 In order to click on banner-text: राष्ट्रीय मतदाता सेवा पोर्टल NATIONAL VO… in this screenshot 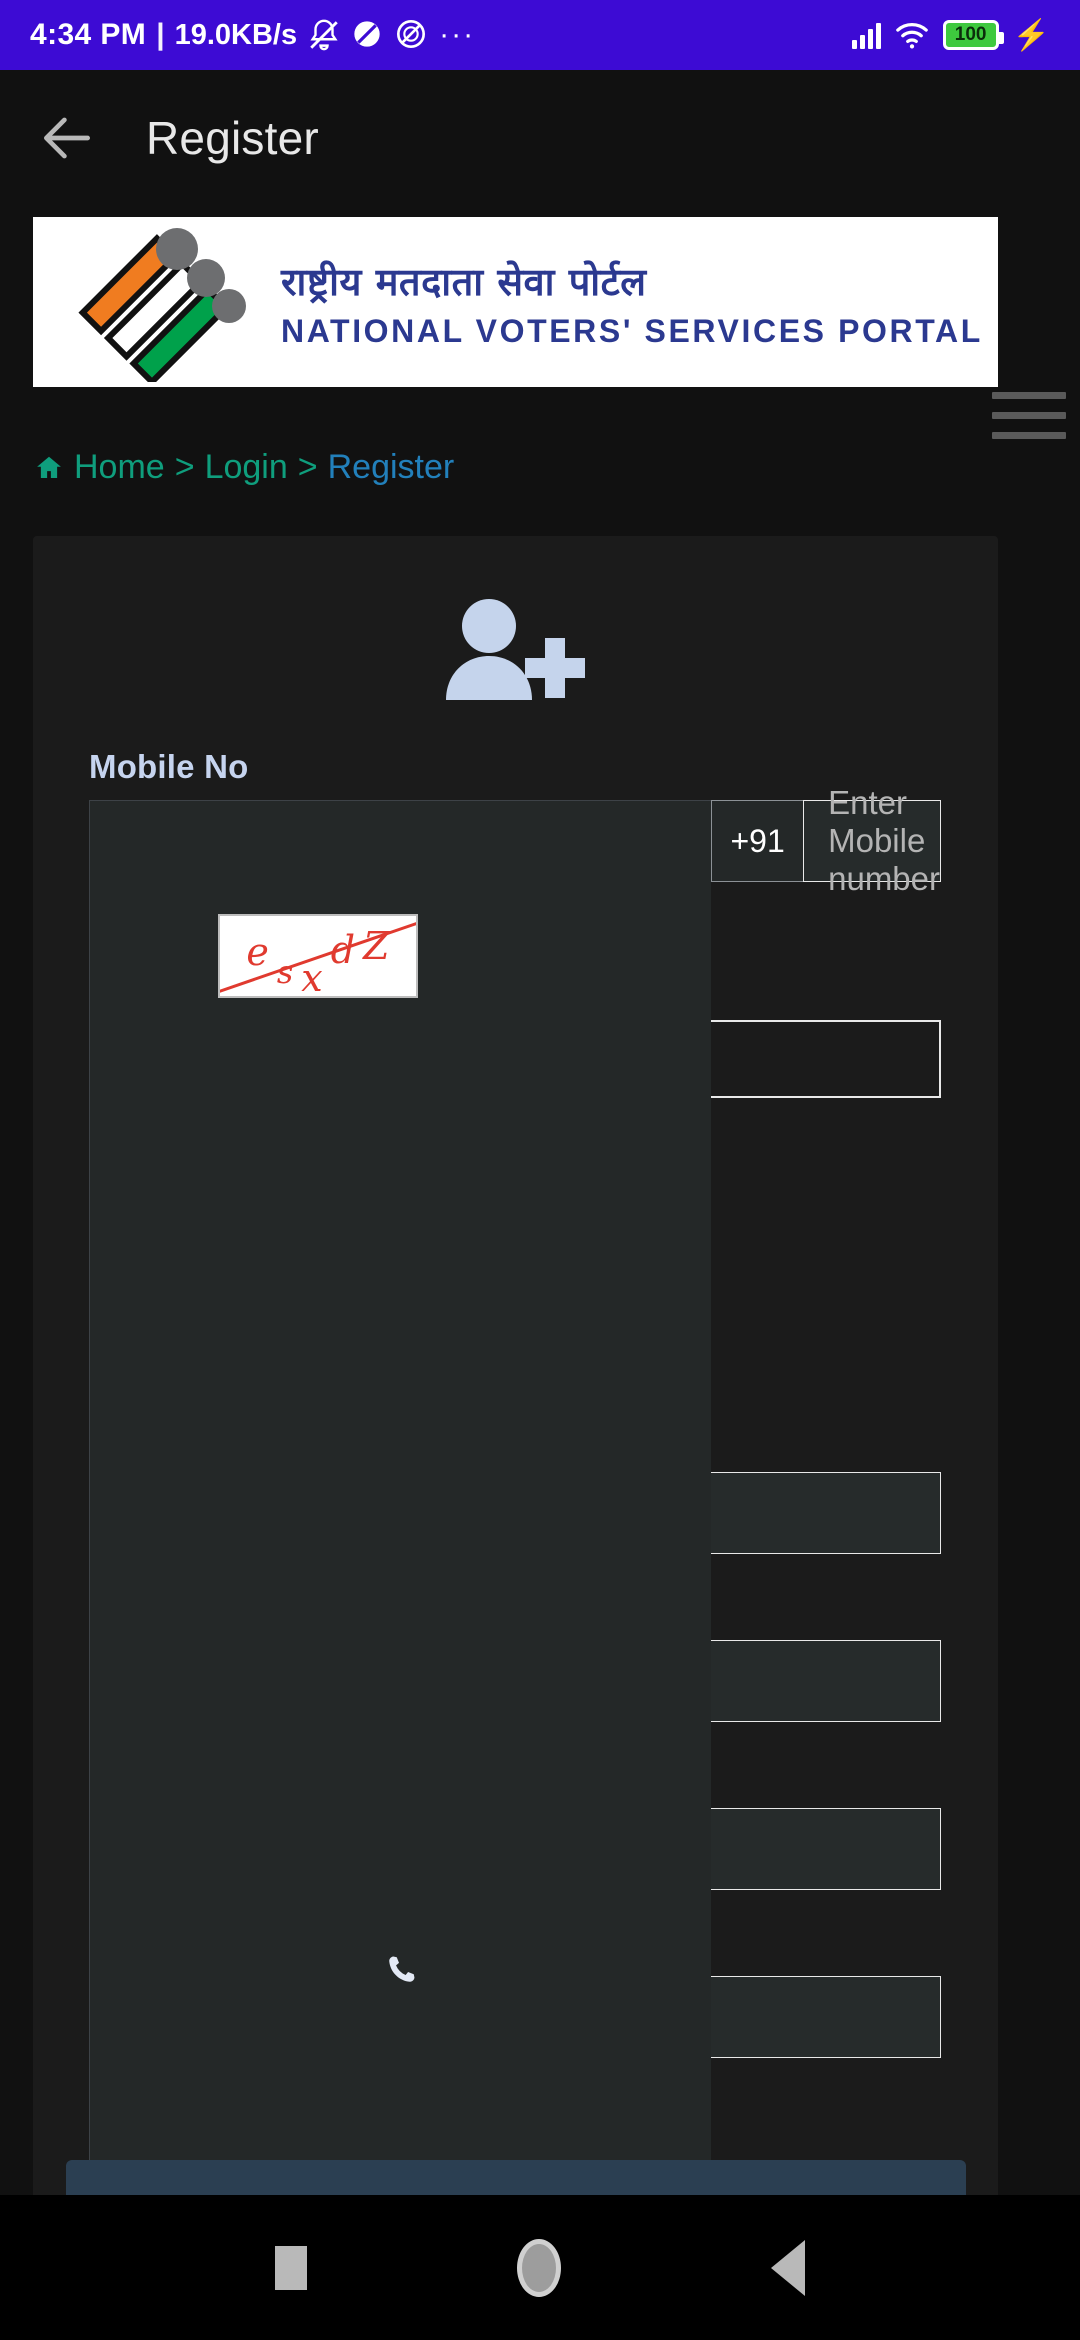, I will do `click(632, 302)`.